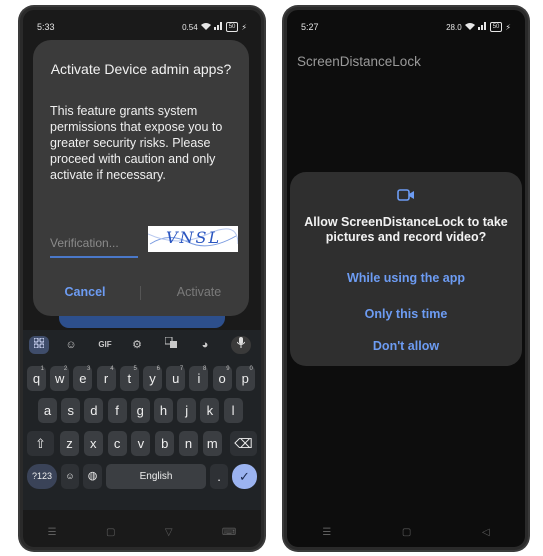 Image resolution: width=543 pixels, height=556 pixels. I want to click on translate-icon, so click(171, 345).